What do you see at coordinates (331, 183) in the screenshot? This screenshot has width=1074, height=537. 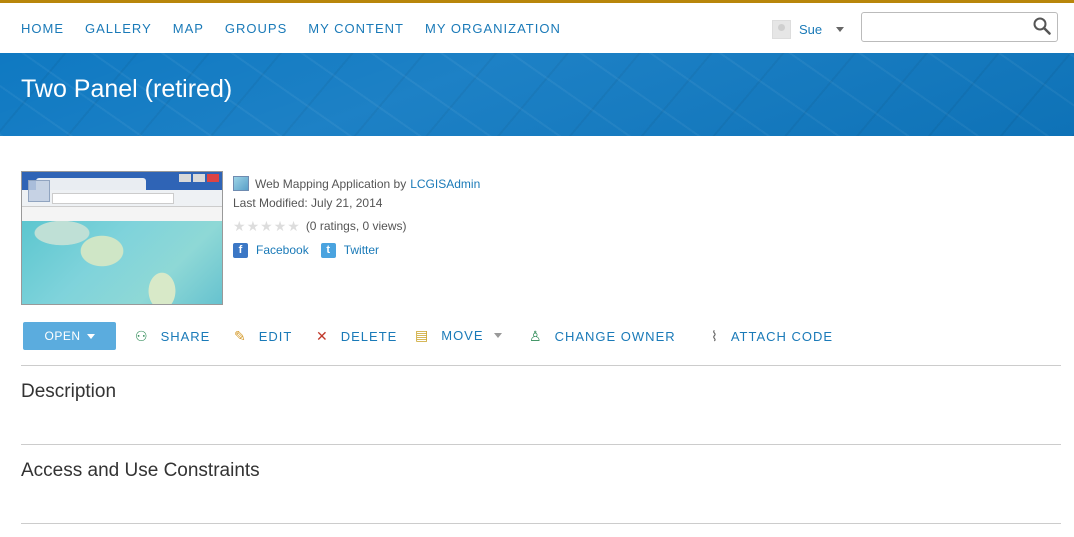 I see `item-type: Web Mapping Application by` at bounding box center [331, 183].